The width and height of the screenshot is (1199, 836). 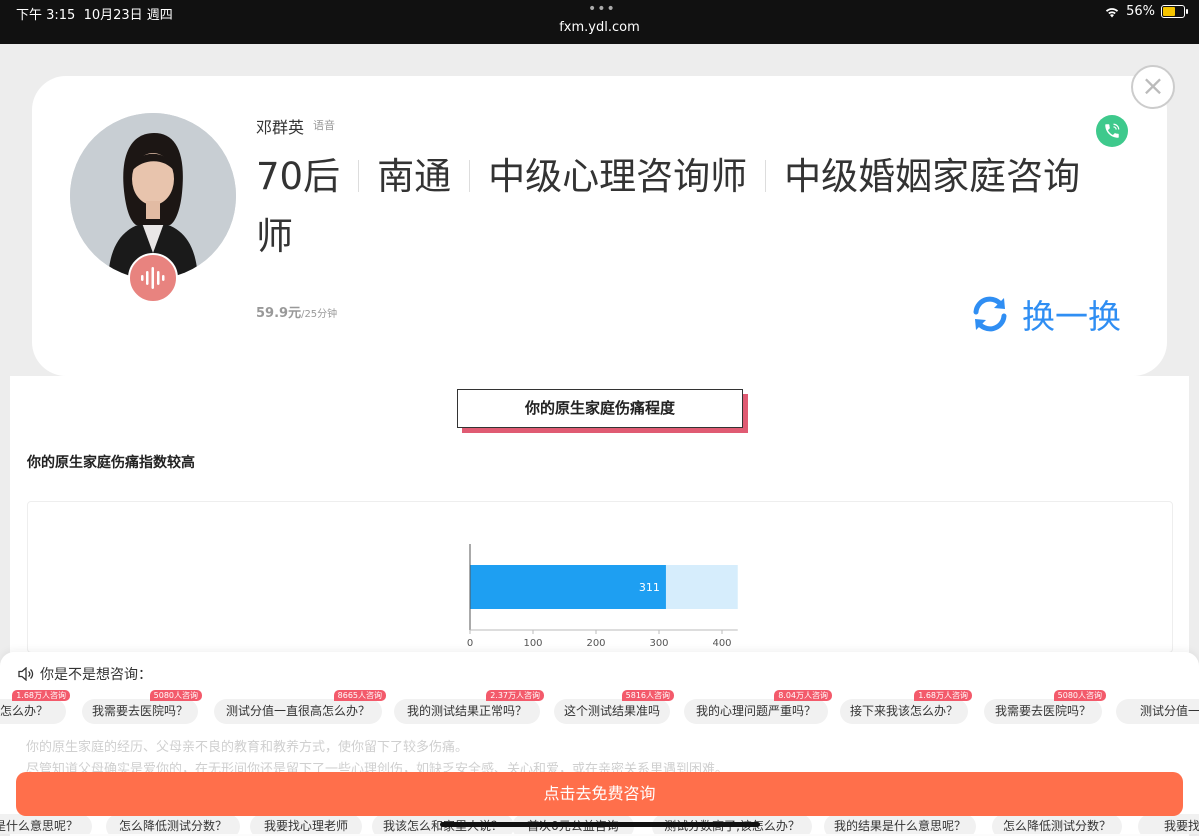 What do you see at coordinates (658, 643) in the screenshot?
I see `x-tick-label: 300` at bounding box center [658, 643].